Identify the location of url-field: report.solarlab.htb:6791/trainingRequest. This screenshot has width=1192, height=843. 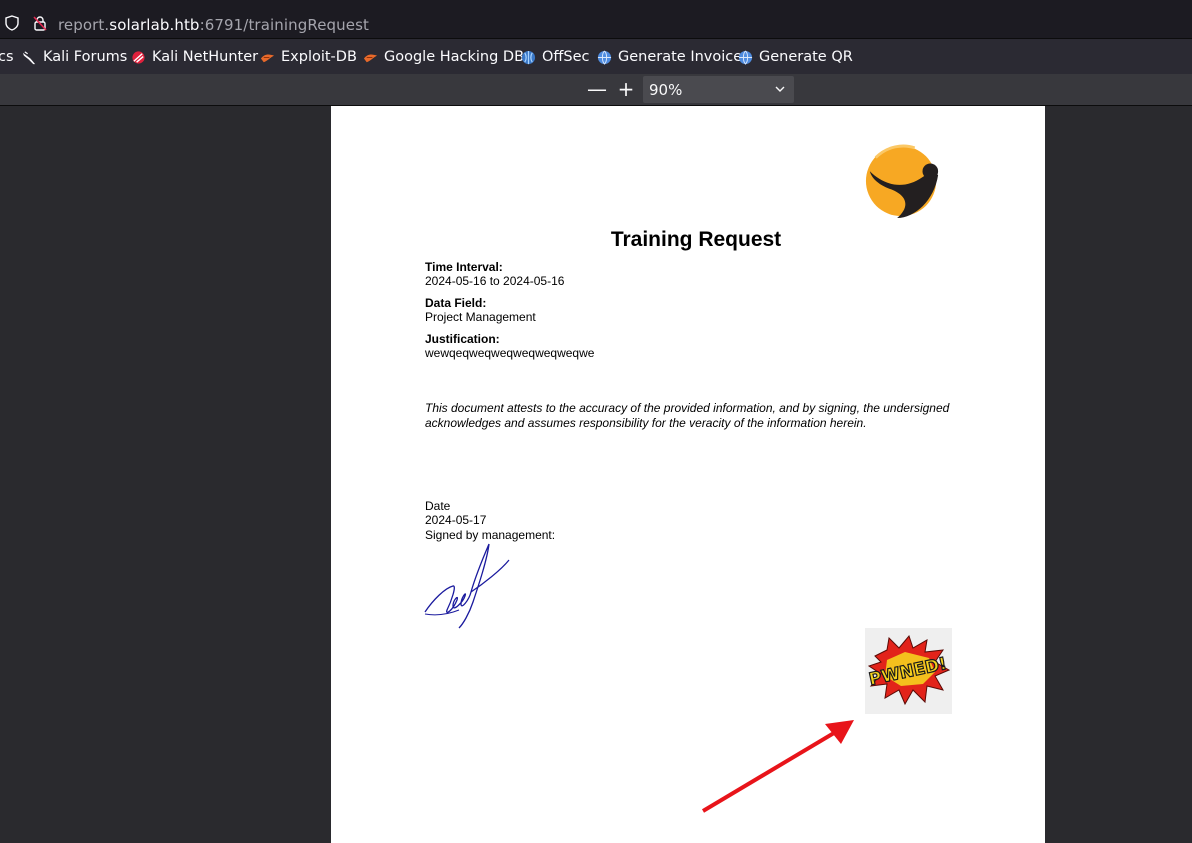
(596, 21).